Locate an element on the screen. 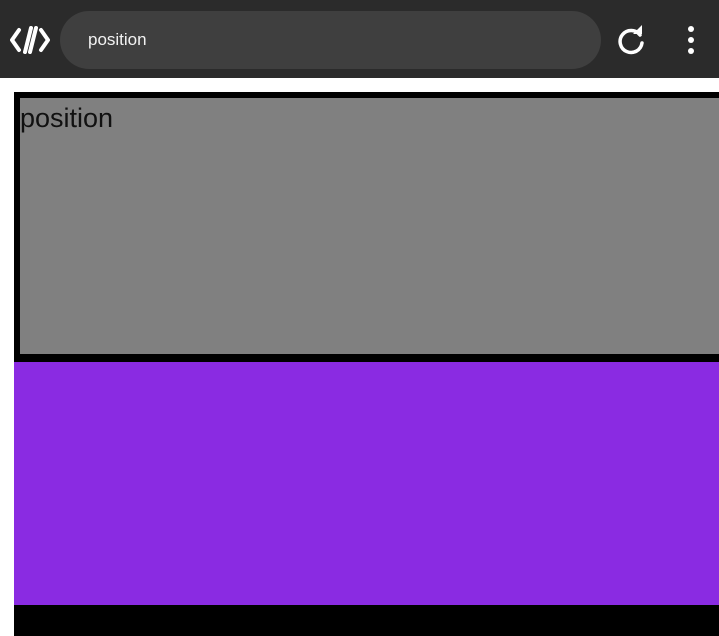 This screenshot has height=636, width=719. url-text: position is located at coordinates (117, 40).